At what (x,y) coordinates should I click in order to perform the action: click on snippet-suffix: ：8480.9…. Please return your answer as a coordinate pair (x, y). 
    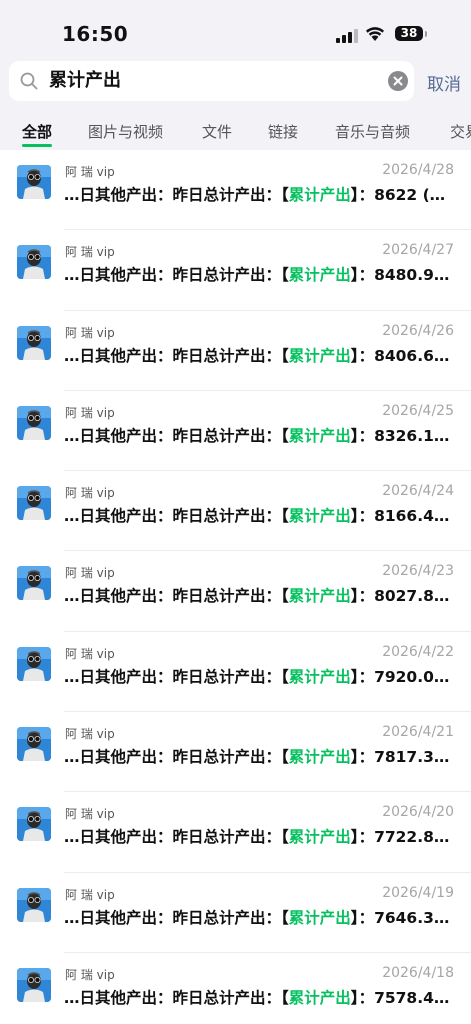
    Looking at the image, I should click on (404, 275).